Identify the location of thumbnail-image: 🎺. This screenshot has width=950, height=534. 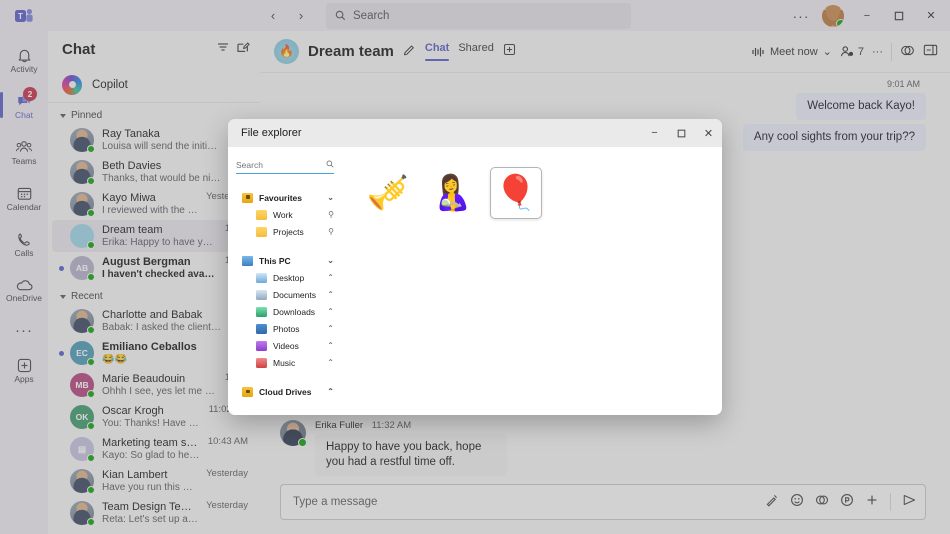
(388, 193).